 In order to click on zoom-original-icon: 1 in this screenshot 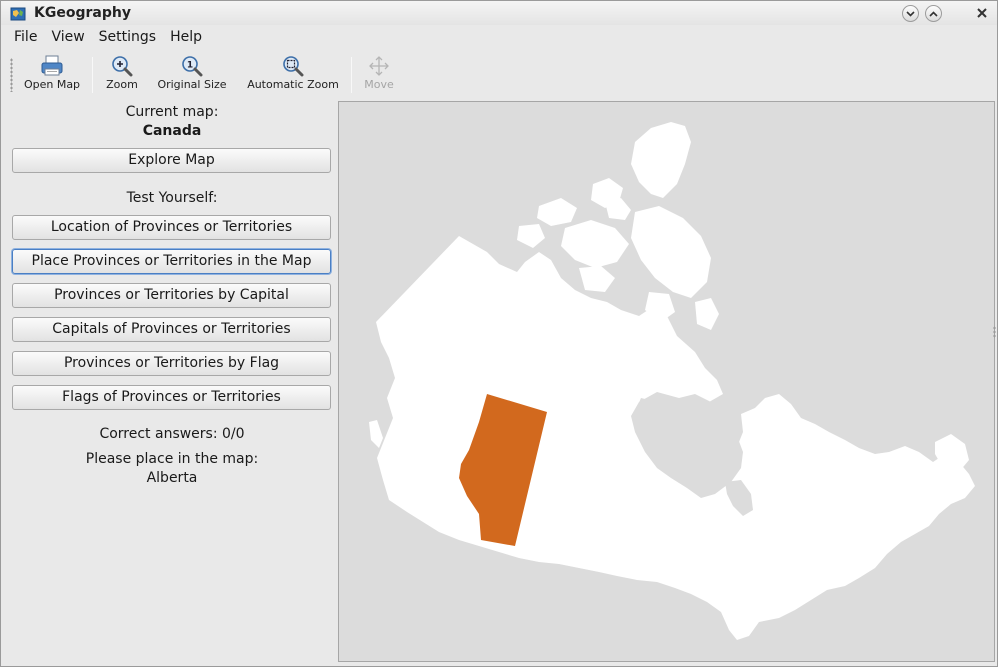, I will do `click(192, 66)`.